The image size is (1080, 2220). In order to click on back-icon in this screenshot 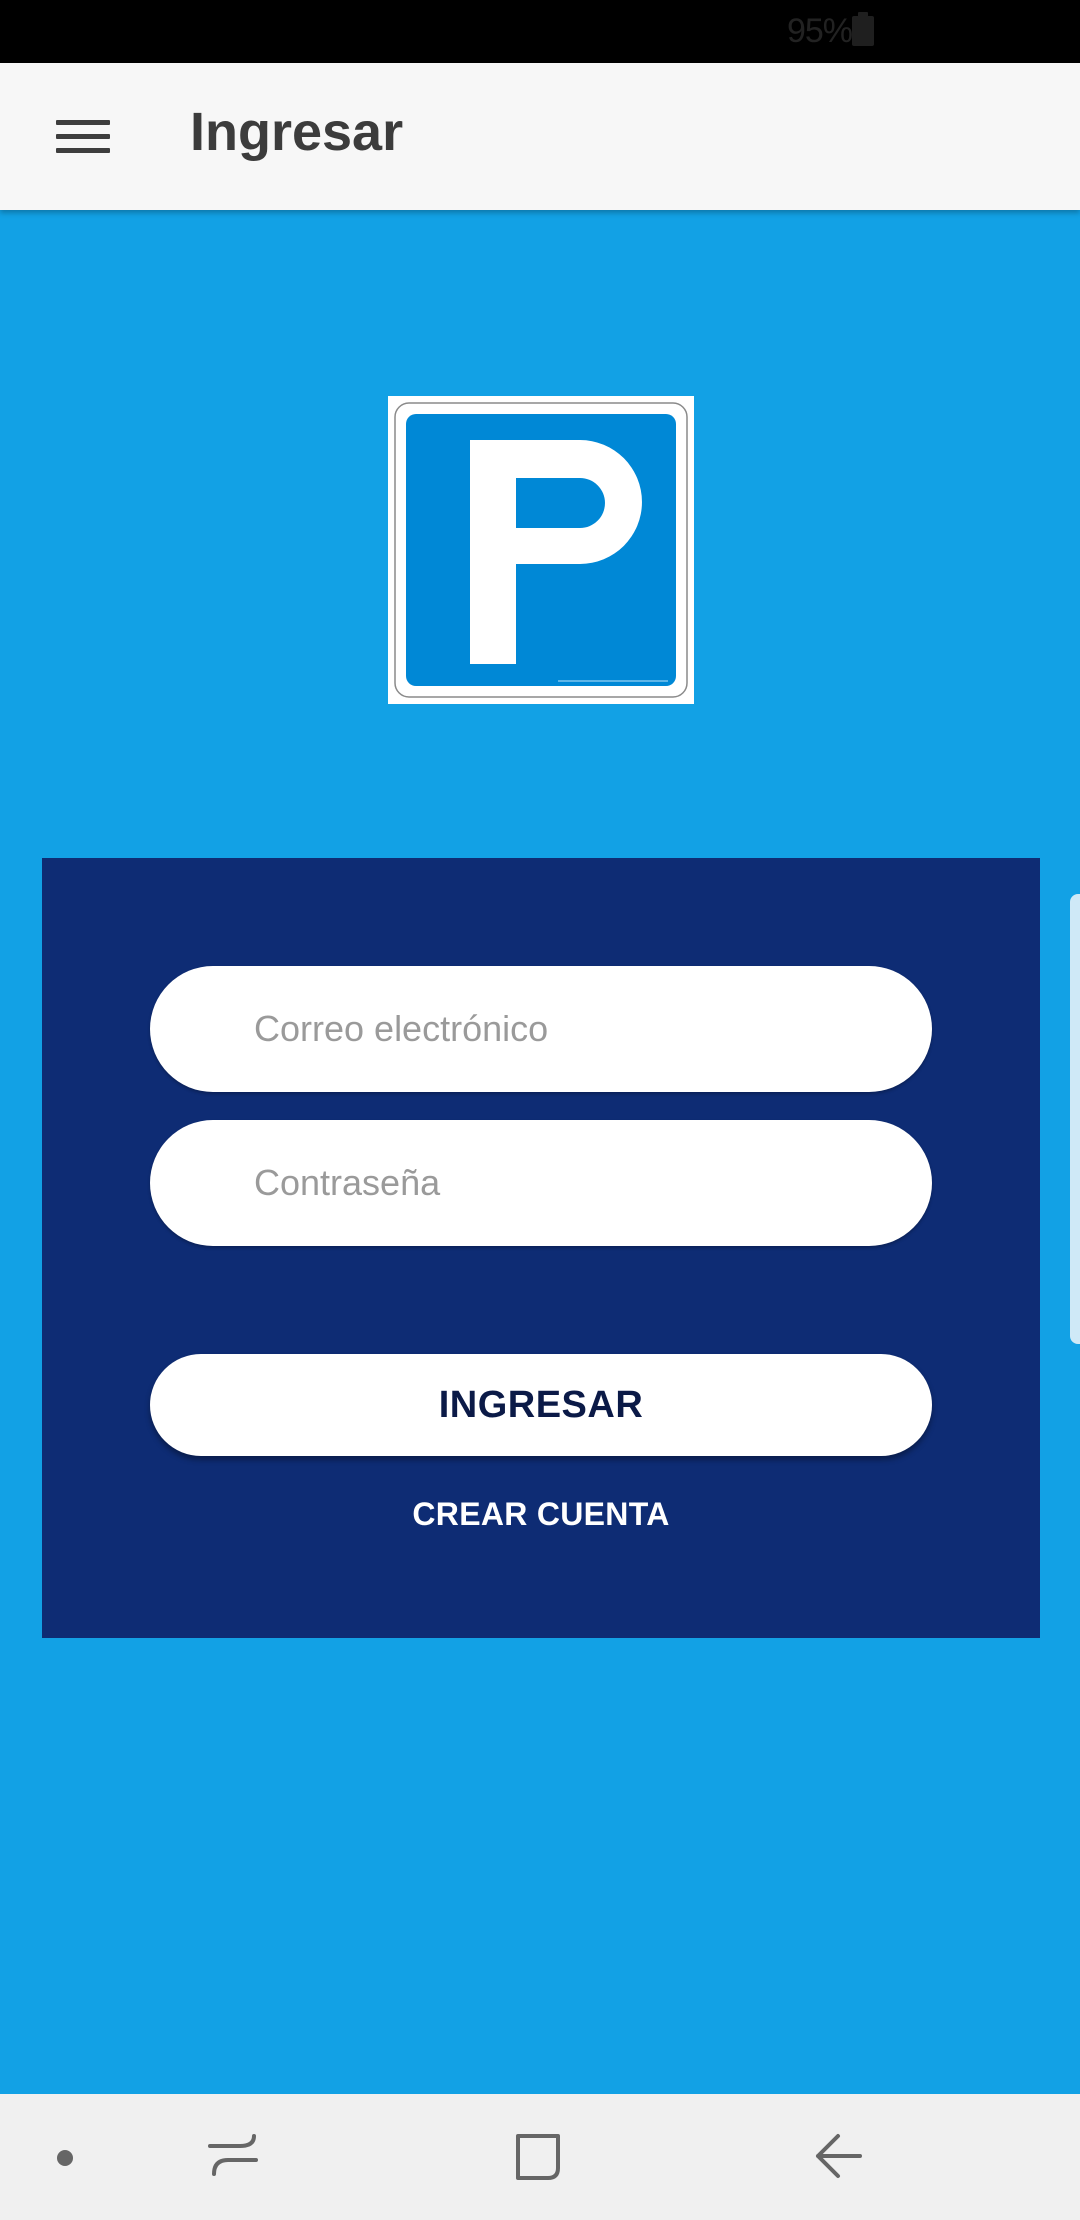, I will do `click(840, 2158)`.